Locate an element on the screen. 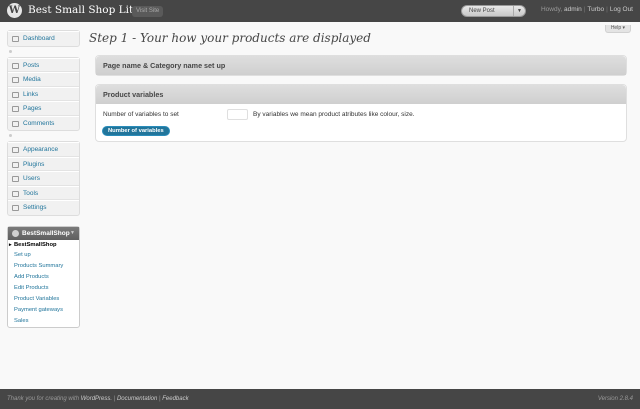 The image size is (640, 409). dashboard-icon is located at coordinates (15, 39).